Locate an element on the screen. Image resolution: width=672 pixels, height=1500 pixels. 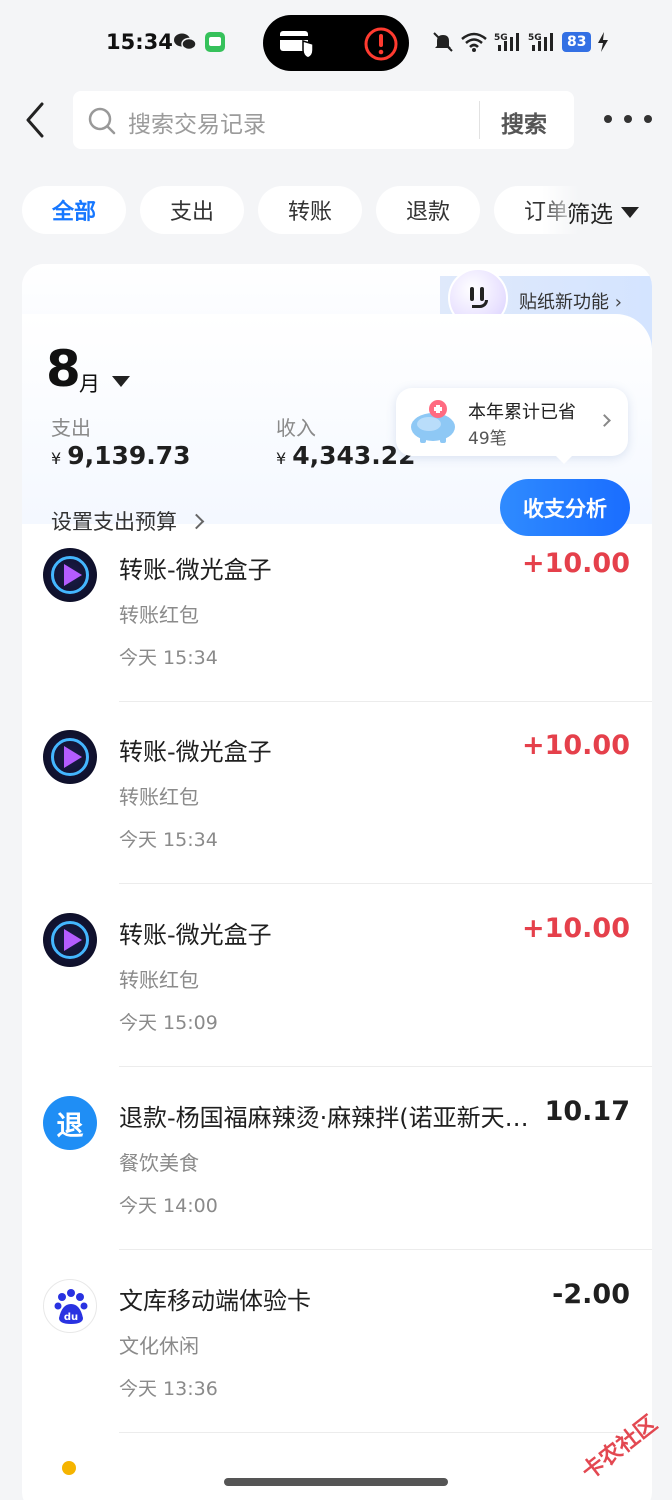
expense-label: 支出 is located at coordinates (71, 428).